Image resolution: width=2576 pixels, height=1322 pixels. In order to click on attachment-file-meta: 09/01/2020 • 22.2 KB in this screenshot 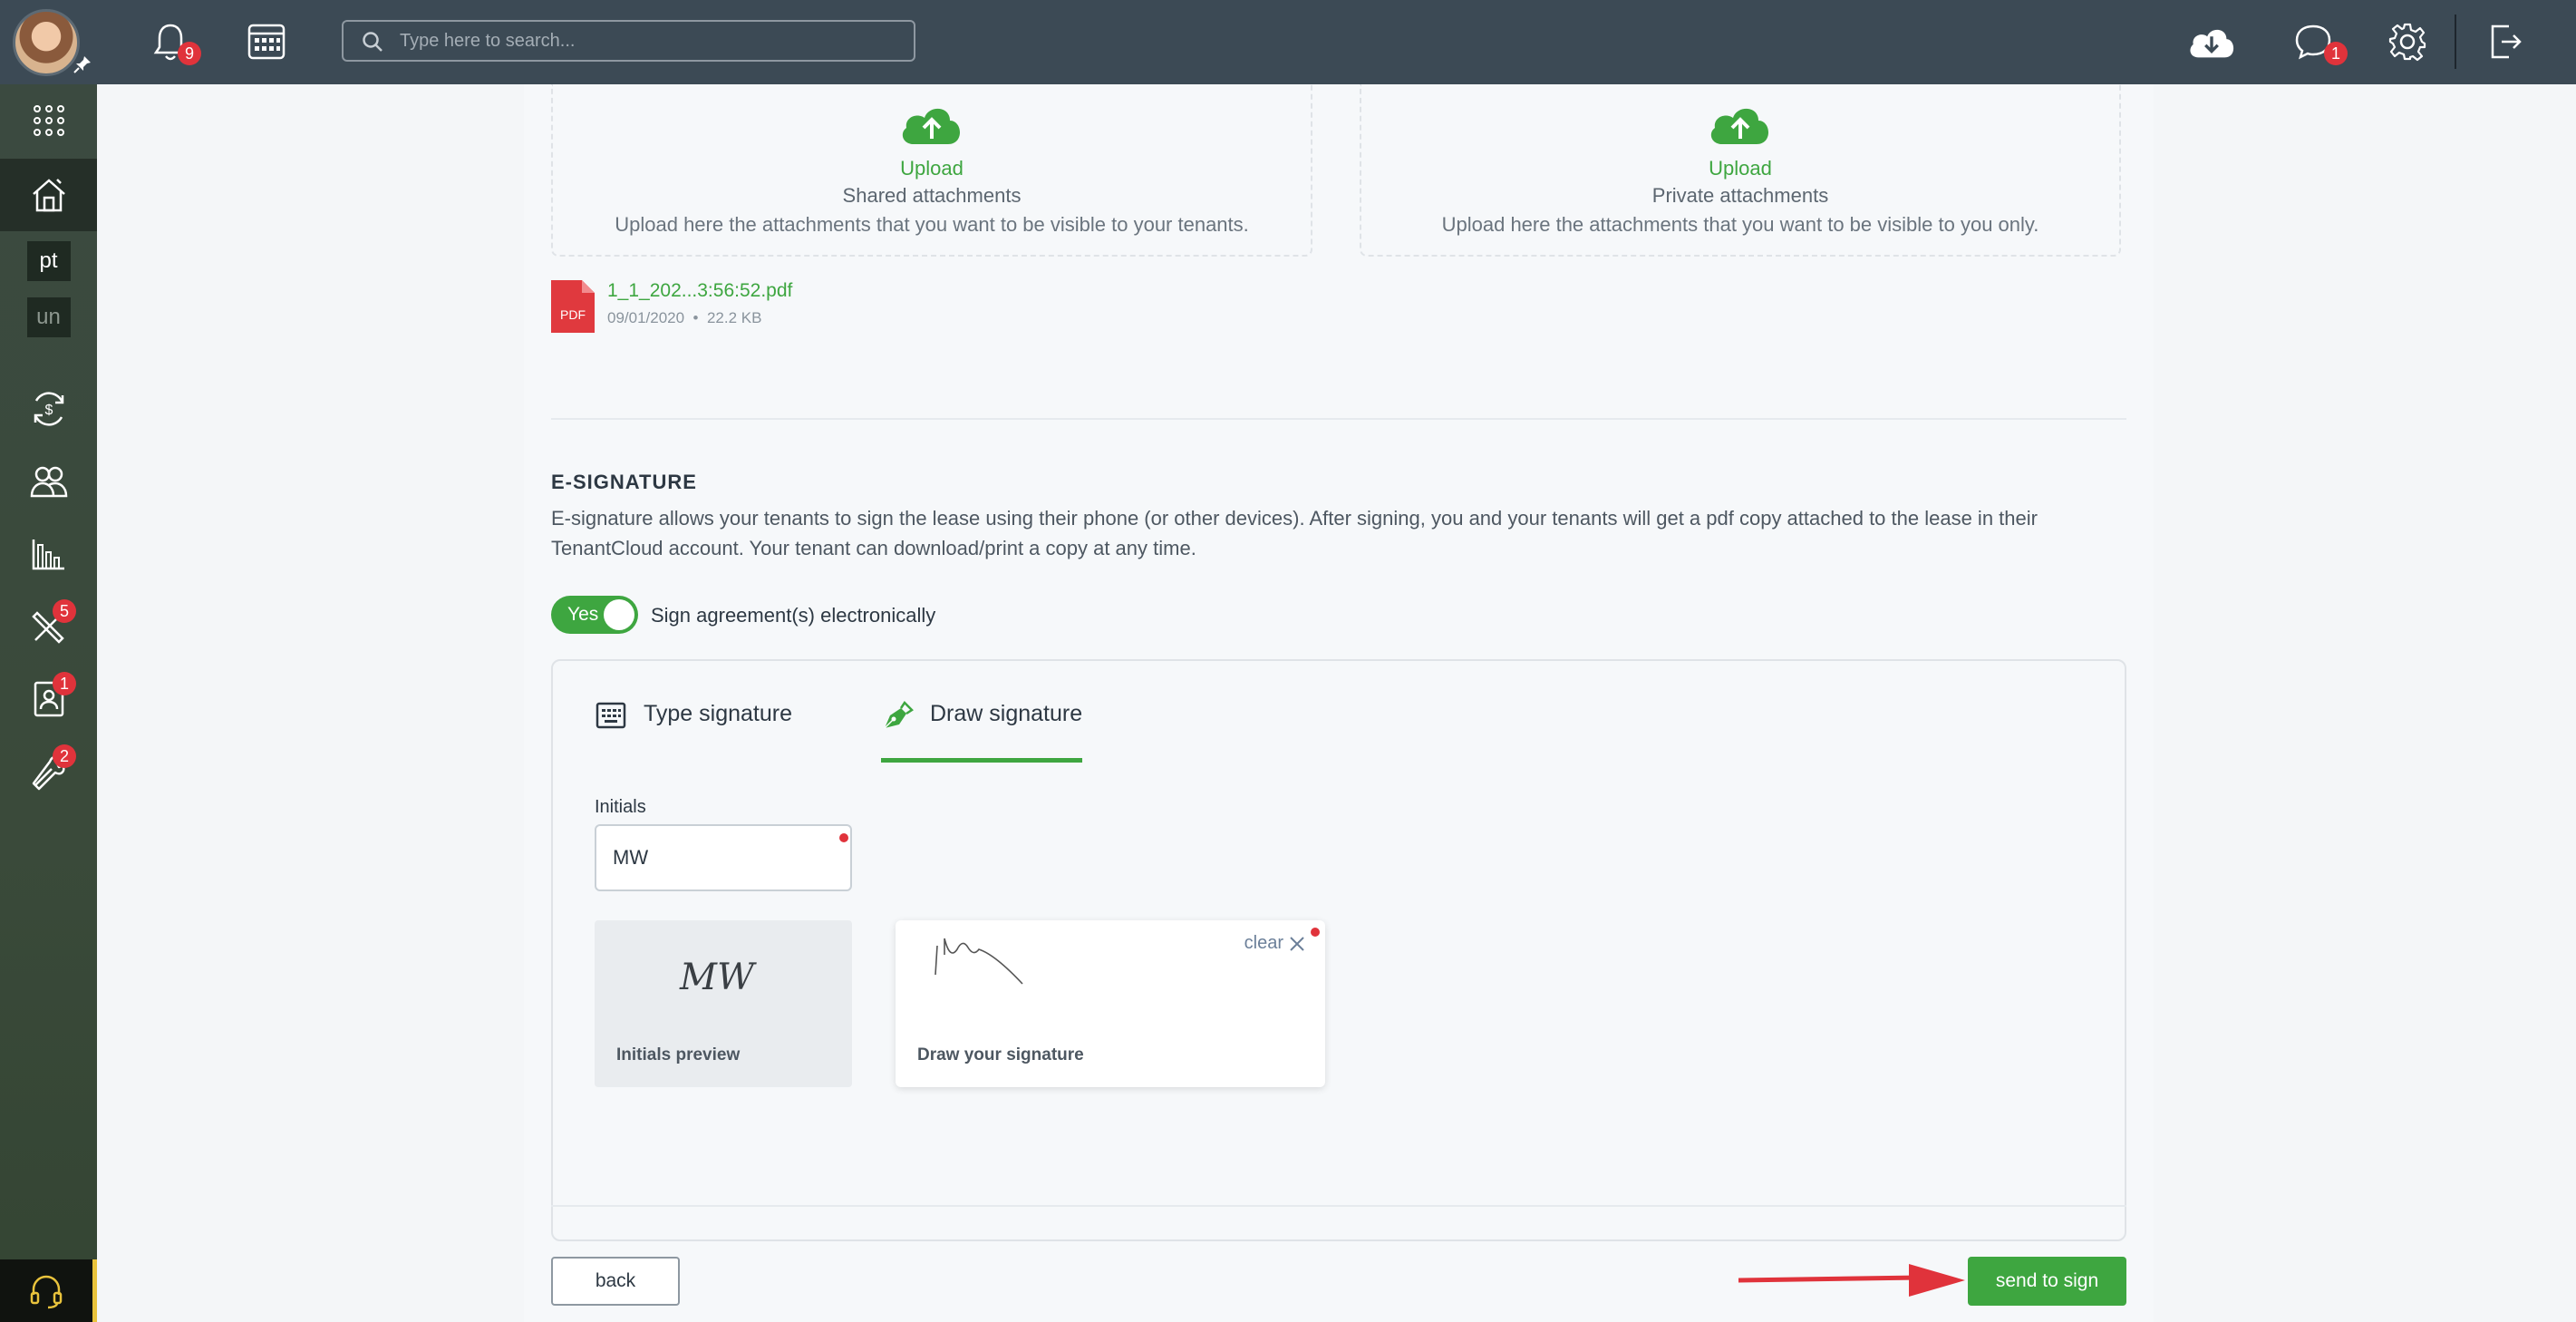, I will do `click(684, 318)`.